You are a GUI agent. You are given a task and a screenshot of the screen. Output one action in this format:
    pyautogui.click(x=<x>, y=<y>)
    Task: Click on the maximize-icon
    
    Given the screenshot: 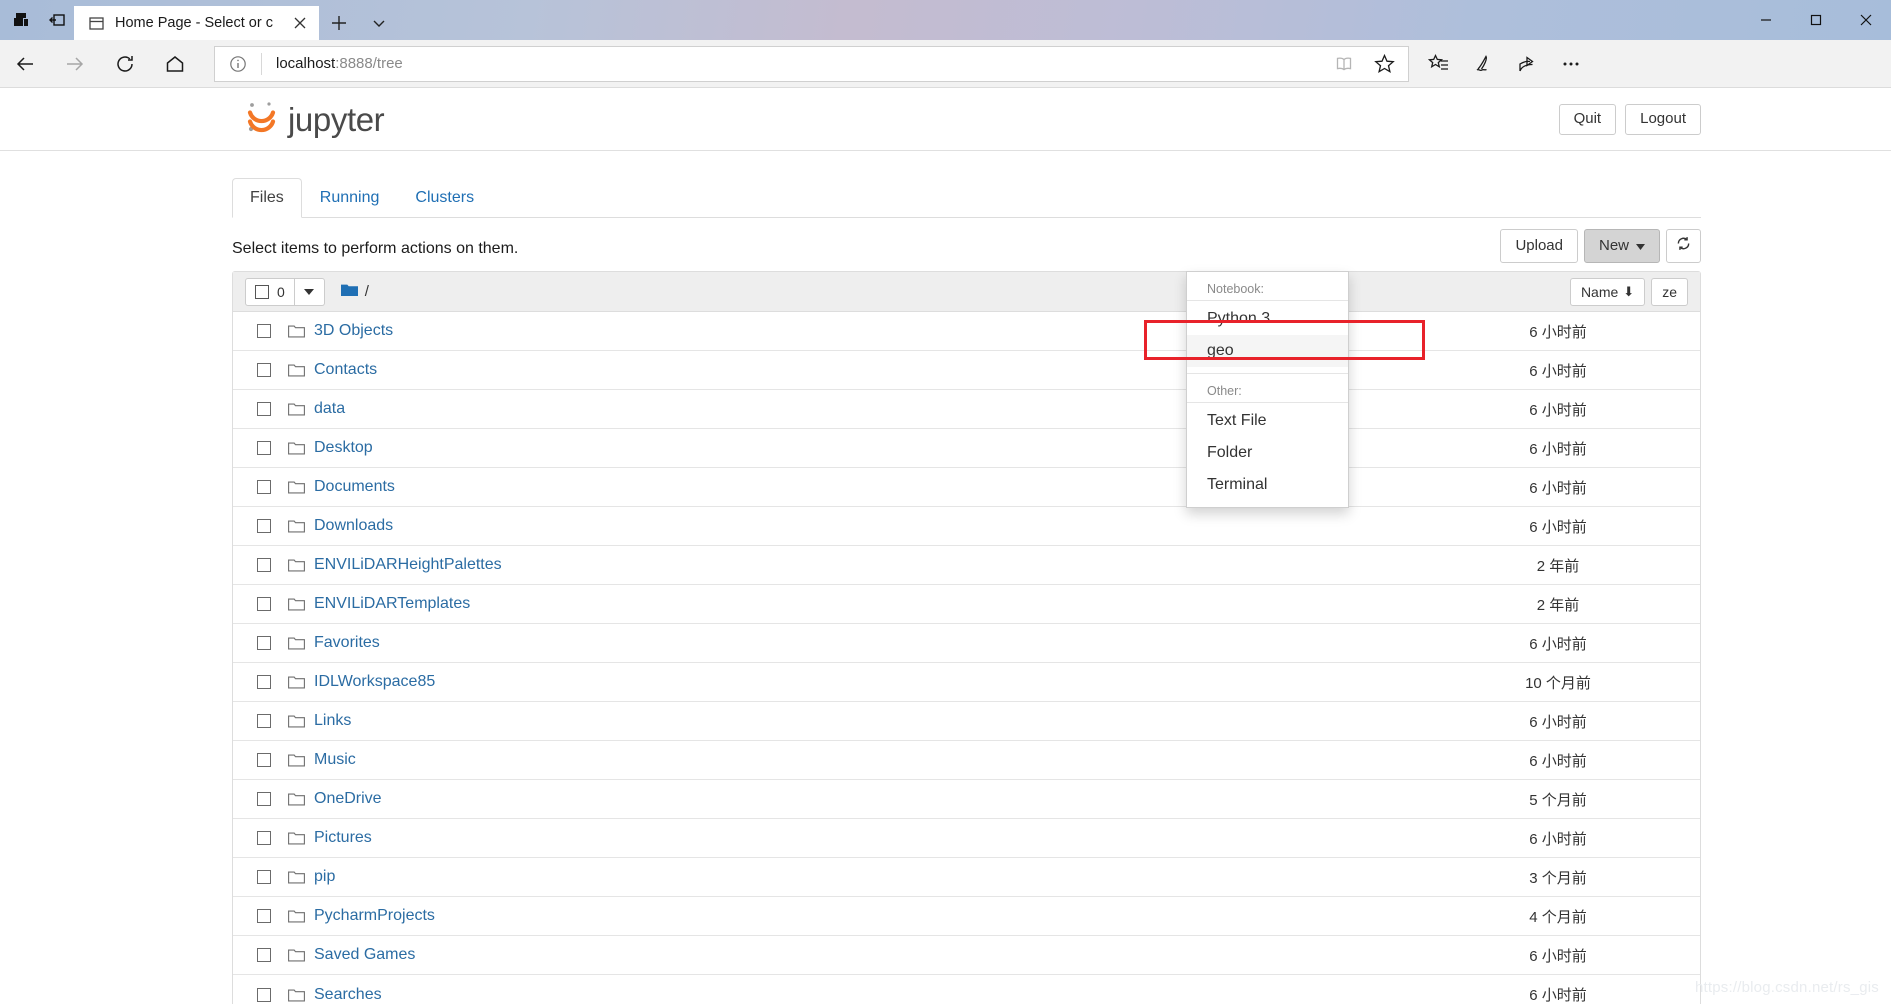 What is the action you would take?
    pyautogui.click(x=1816, y=20)
    